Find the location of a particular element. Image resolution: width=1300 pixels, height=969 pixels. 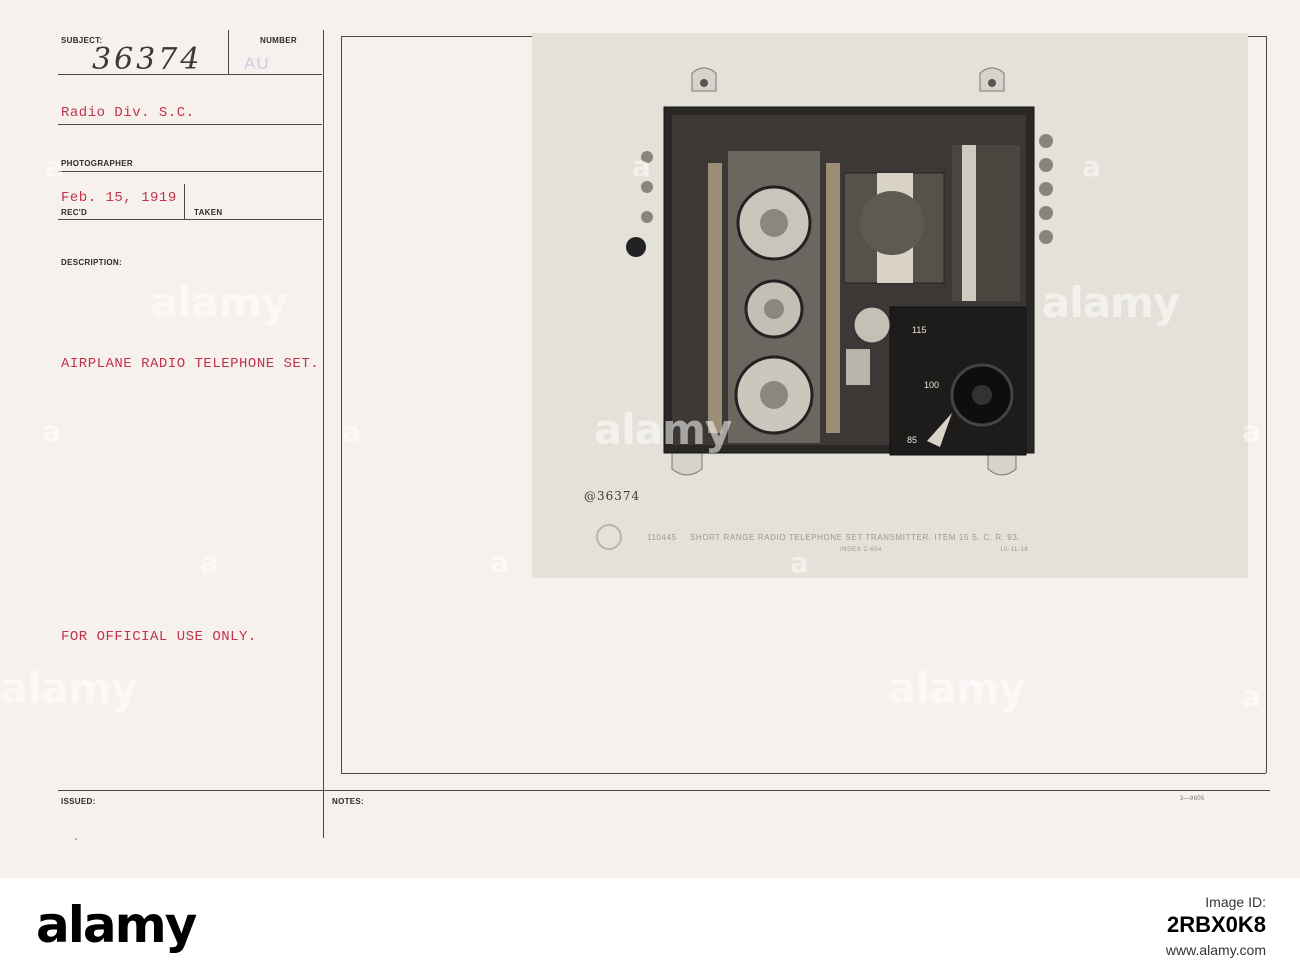

bottom-rule is located at coordinates (664, 790).